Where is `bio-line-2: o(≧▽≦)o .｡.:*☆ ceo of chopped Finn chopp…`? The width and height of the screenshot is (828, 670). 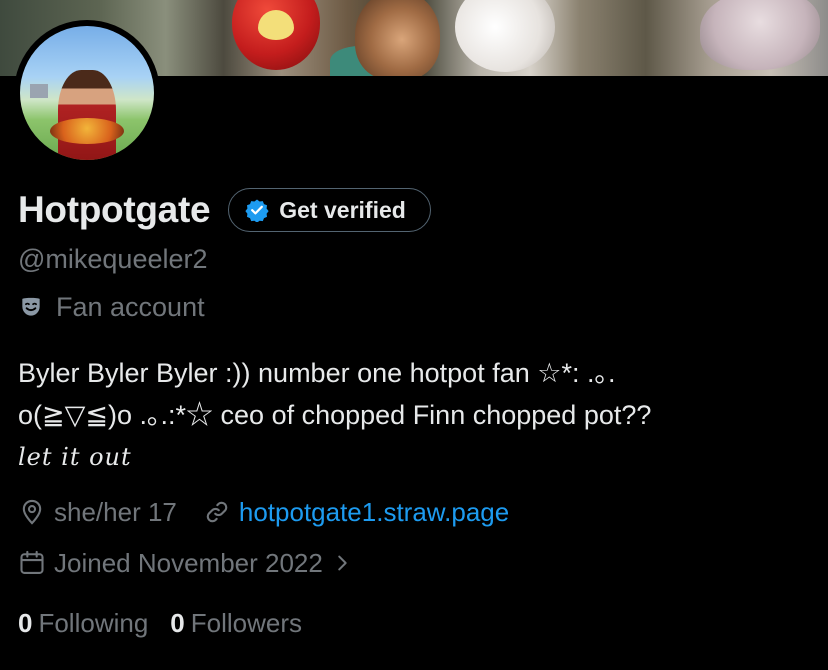
bio-line-2: o(≧▽≦)o .｡.:*☆ ceo of chopped Finn chopp… is located at coordinates (335, 415).